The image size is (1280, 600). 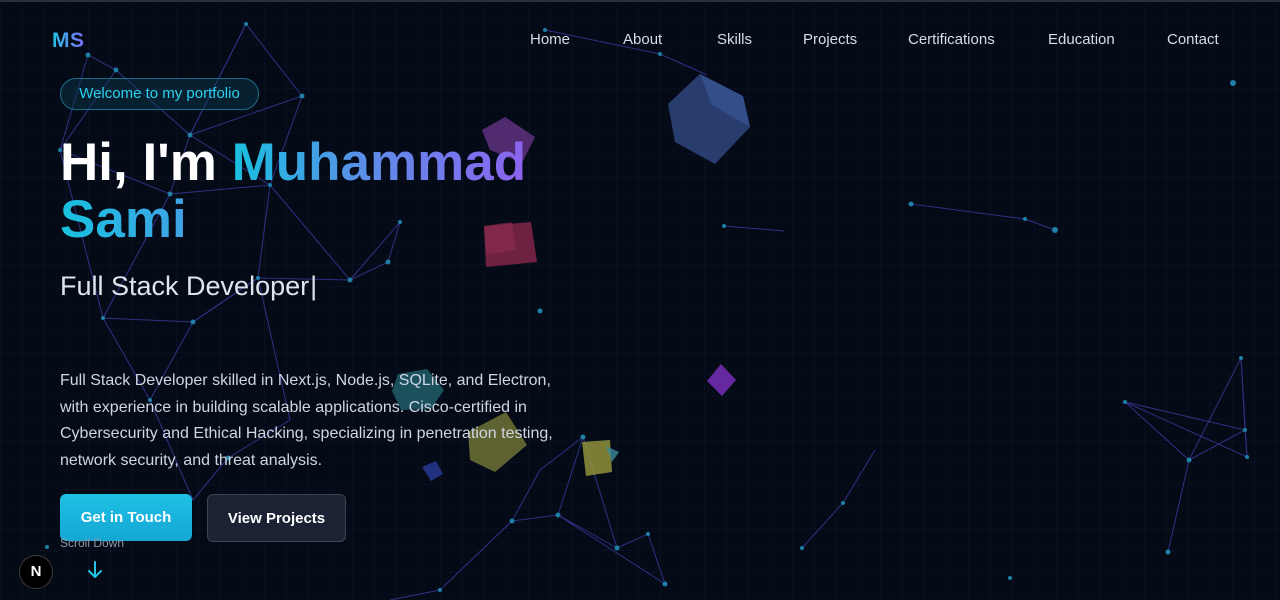 What do you see at coordinates (92, 543) in the screenshot?
I see `scroll-down-label: Scroll Down` at bounding box center [92, 543].